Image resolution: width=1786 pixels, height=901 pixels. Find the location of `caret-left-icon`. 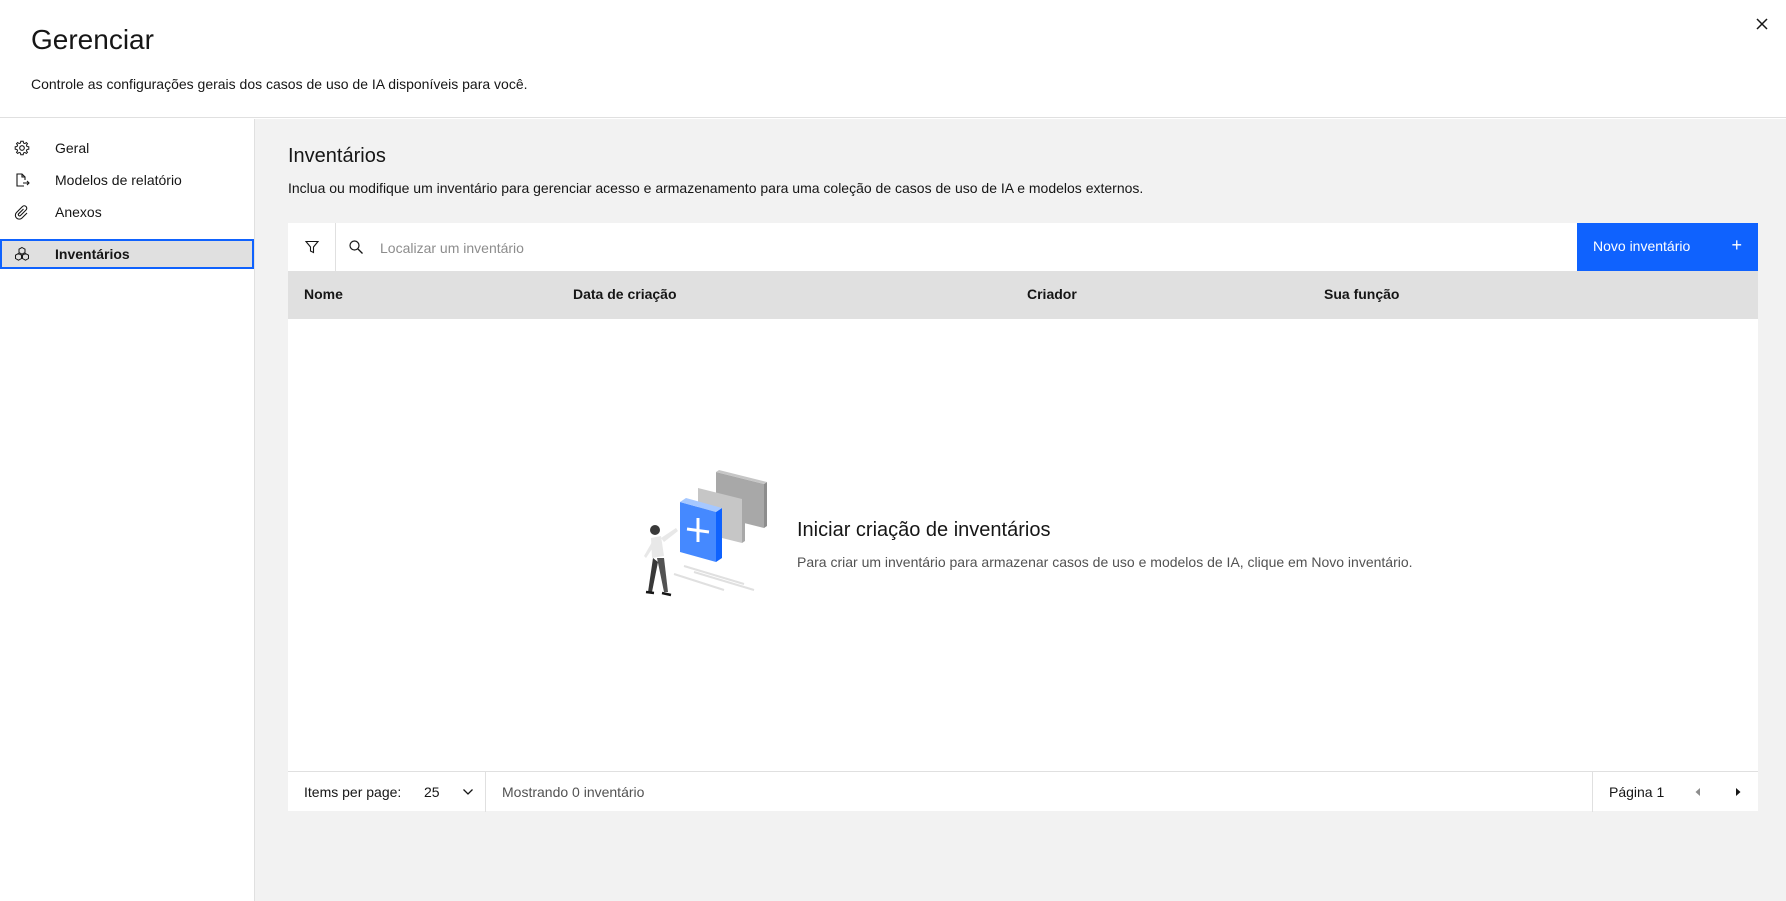

caret-left-icon is located at coordinates (1697, 792).